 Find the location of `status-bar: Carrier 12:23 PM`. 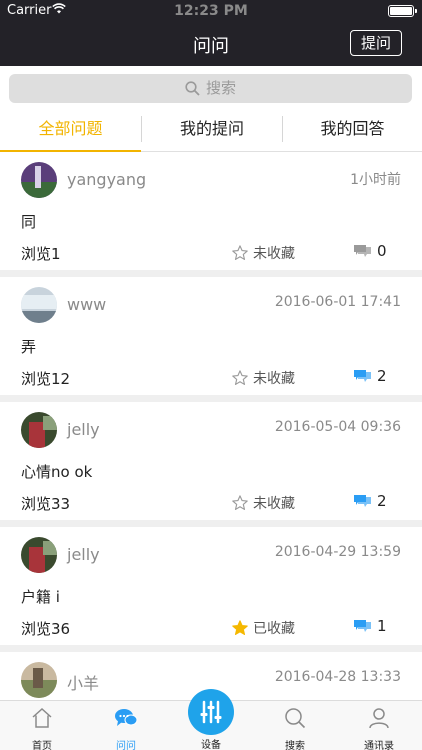

status-bar: Carrier 12:23 PM is located at coordinates (211, 11).